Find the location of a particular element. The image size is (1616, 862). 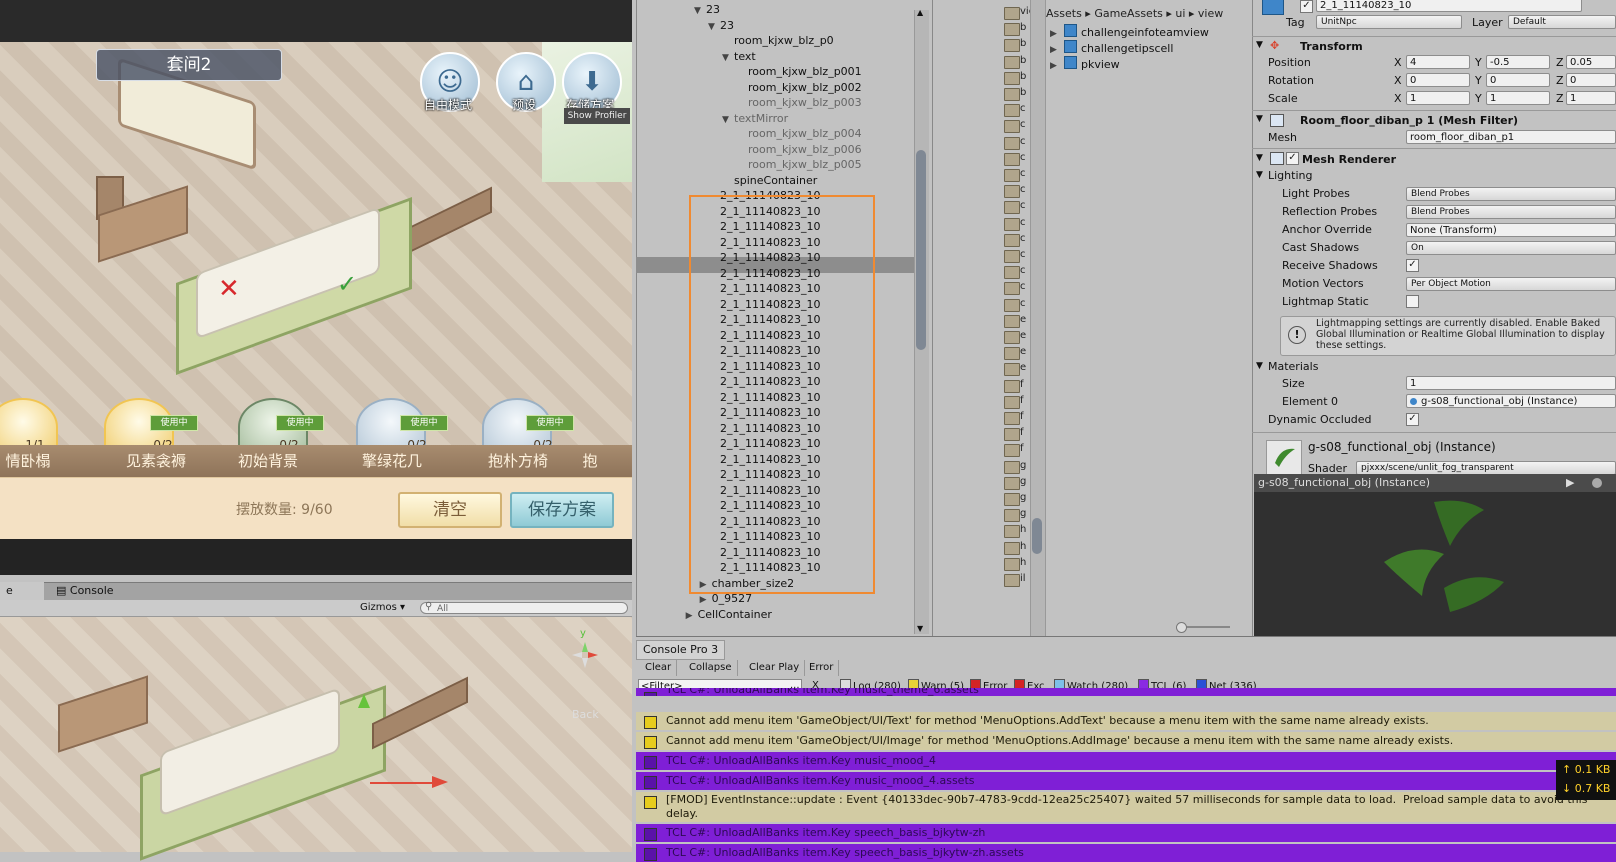

layer-dropdown: Default is located at coordinates (1562, 22).